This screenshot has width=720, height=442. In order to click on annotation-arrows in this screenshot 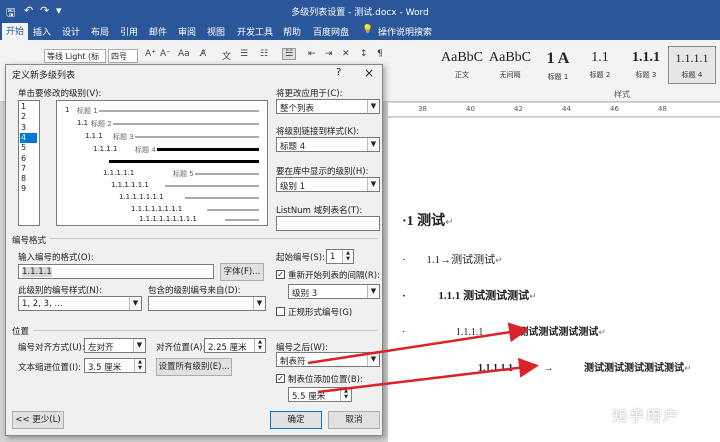, I will do `click(423, 358)`.